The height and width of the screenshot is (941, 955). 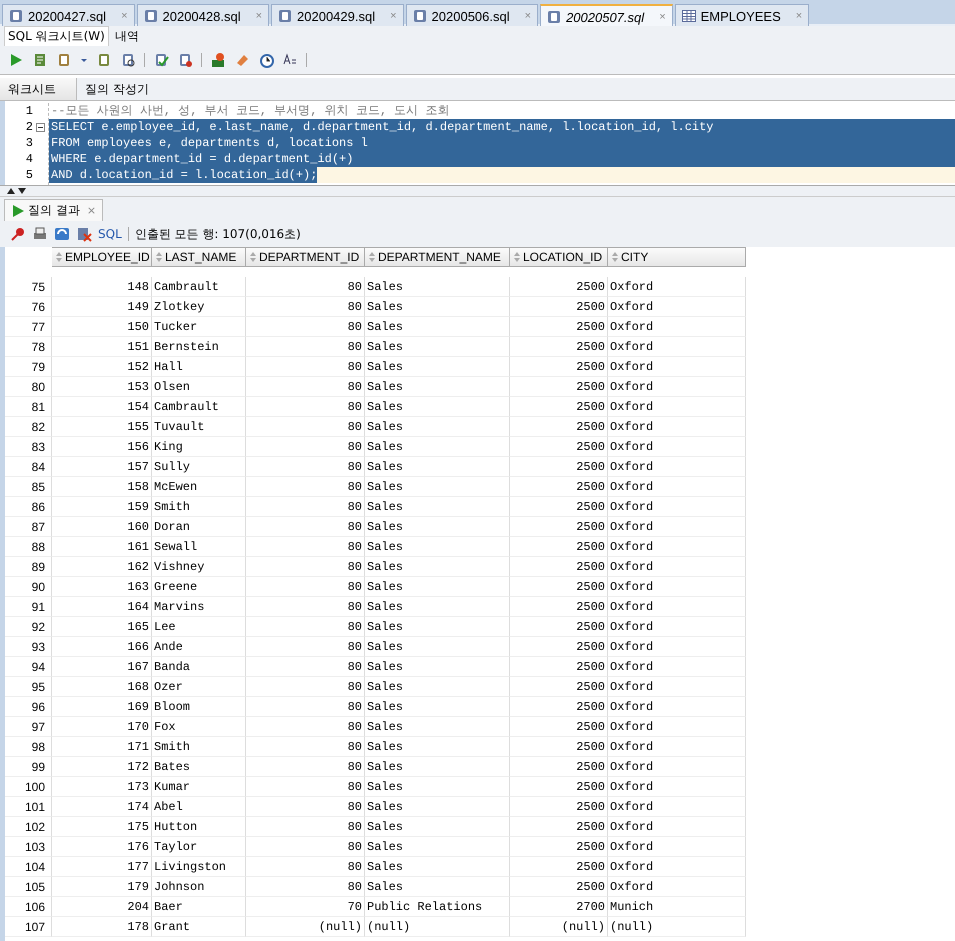 What do you see at coordinates (217, 234) in the screenshot?
I see `fetch-status: 인출된 모든 행: 107(0,016초)` at bounding box center [217, 234].